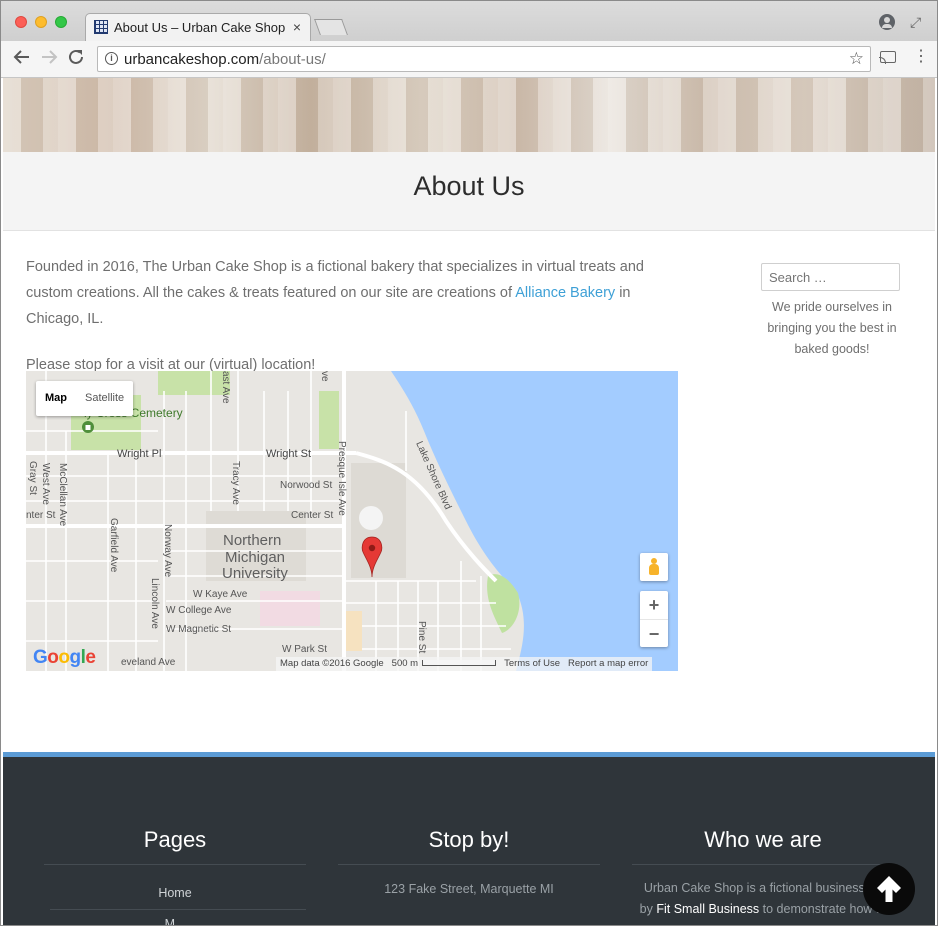 The width and height of the screenshot is (938, 926). Describe the element at coordinates (292, 59) in the screenshot. I see `url-path: /about-us/` at that location.